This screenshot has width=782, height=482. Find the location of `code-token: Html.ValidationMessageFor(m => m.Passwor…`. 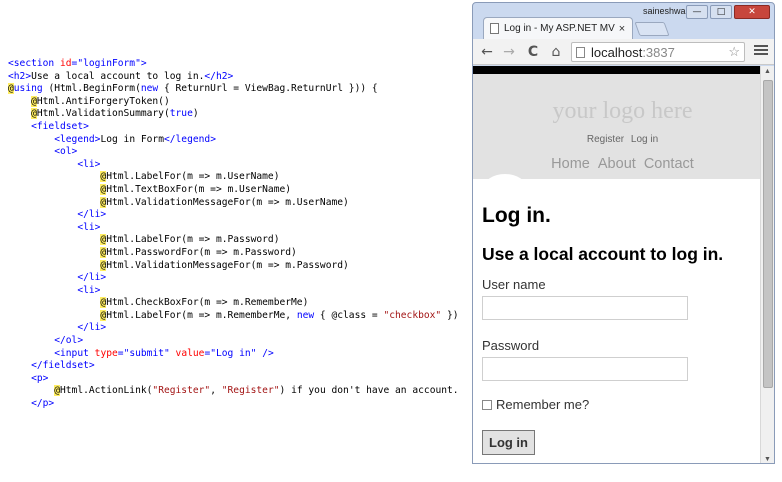

code-token: Html.ValidationMessageFor(m => m.Passwor… is located at coordinates (227, 265).